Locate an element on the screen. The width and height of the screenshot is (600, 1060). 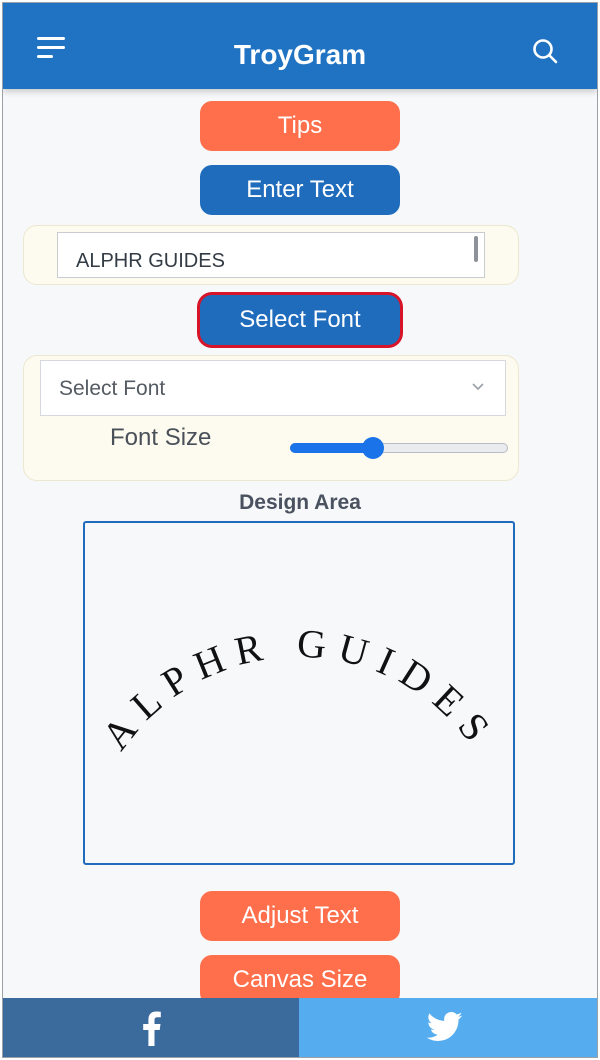
twitter-share-button is located at coordinates (448, 1027).